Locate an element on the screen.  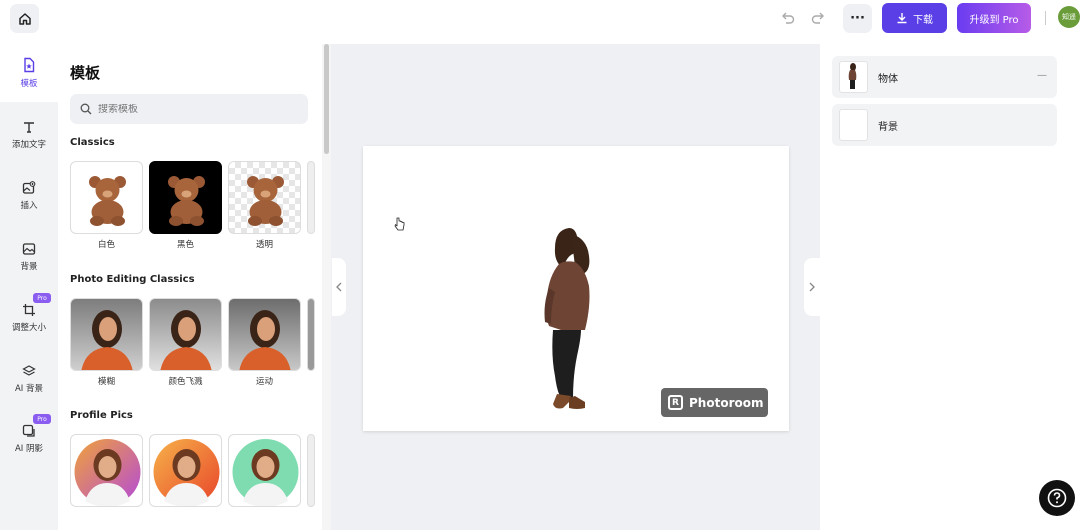
rail-item-add-text: 添加文字 is located at coordinates (29, 135).